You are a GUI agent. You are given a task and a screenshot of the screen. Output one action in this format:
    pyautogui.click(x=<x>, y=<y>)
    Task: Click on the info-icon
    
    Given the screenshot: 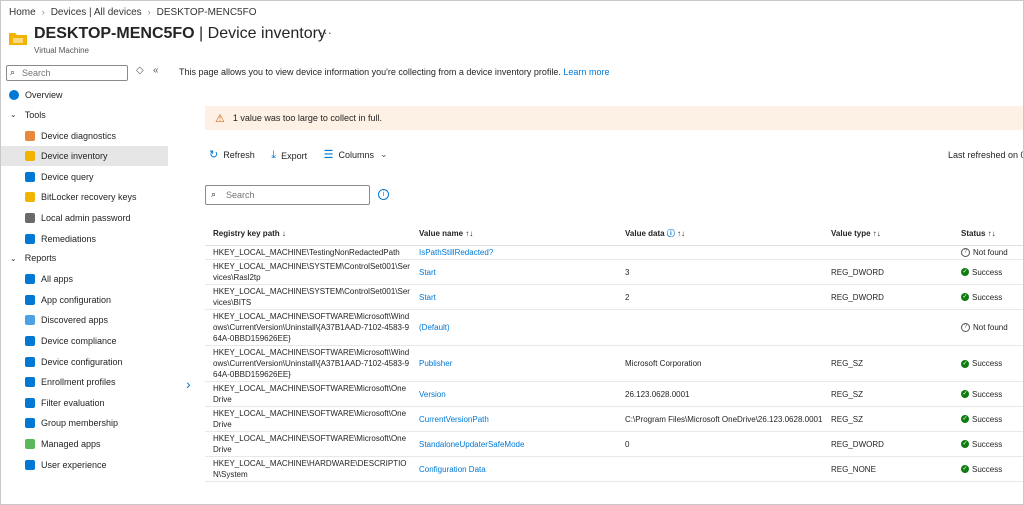 What is the action you would take?
    pyautogui.click(x=14, y=95)
    